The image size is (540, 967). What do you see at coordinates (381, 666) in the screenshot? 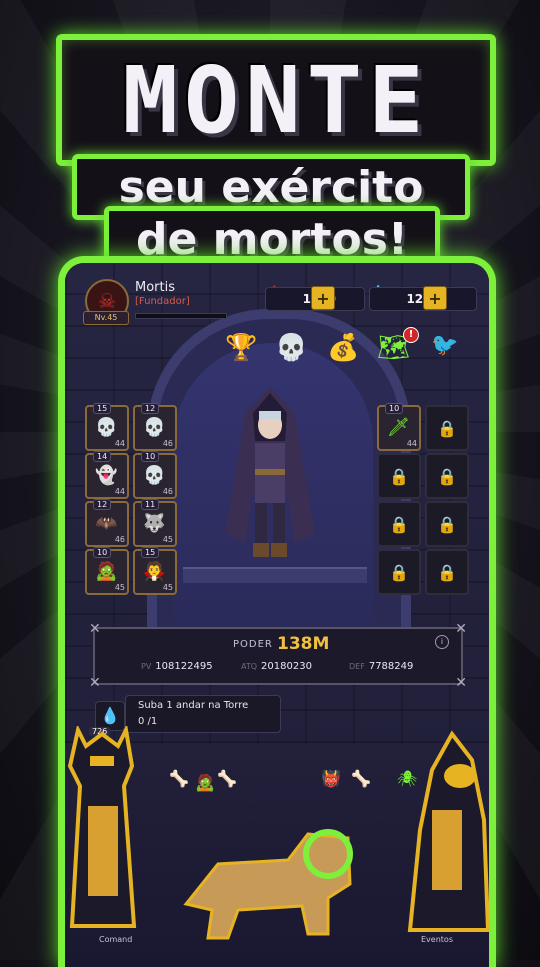
I see `def-stat: DEF 7788249` at bounding box center [381, 666].